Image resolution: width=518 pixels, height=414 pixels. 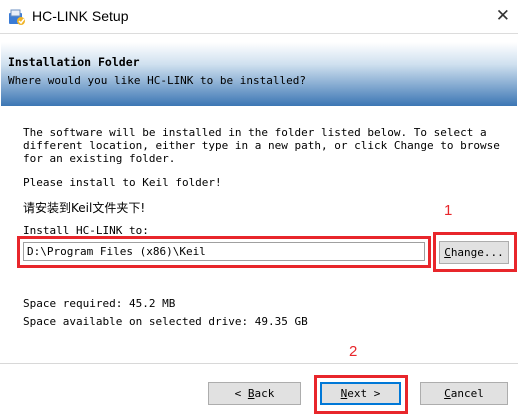 I want to click on keil-note-cn: 请安装到Keil文件夹下!, so click(x=84, y=208).